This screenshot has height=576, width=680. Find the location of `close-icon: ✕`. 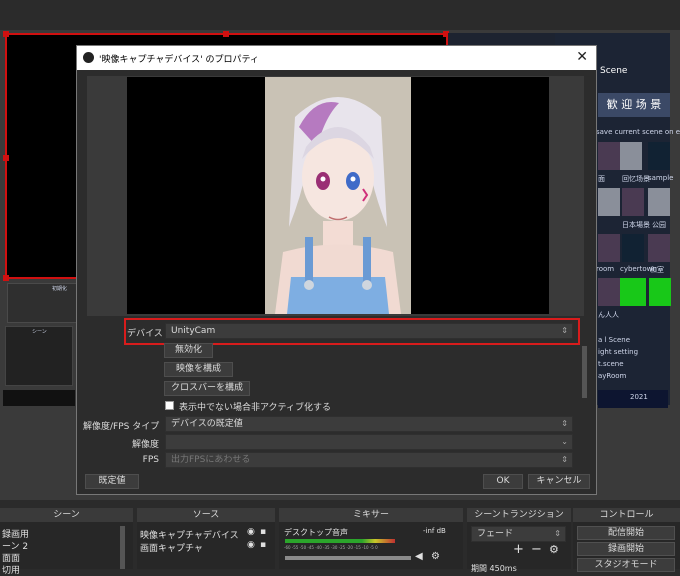

close-icon: ✕ is located at coordinates (582, 57).